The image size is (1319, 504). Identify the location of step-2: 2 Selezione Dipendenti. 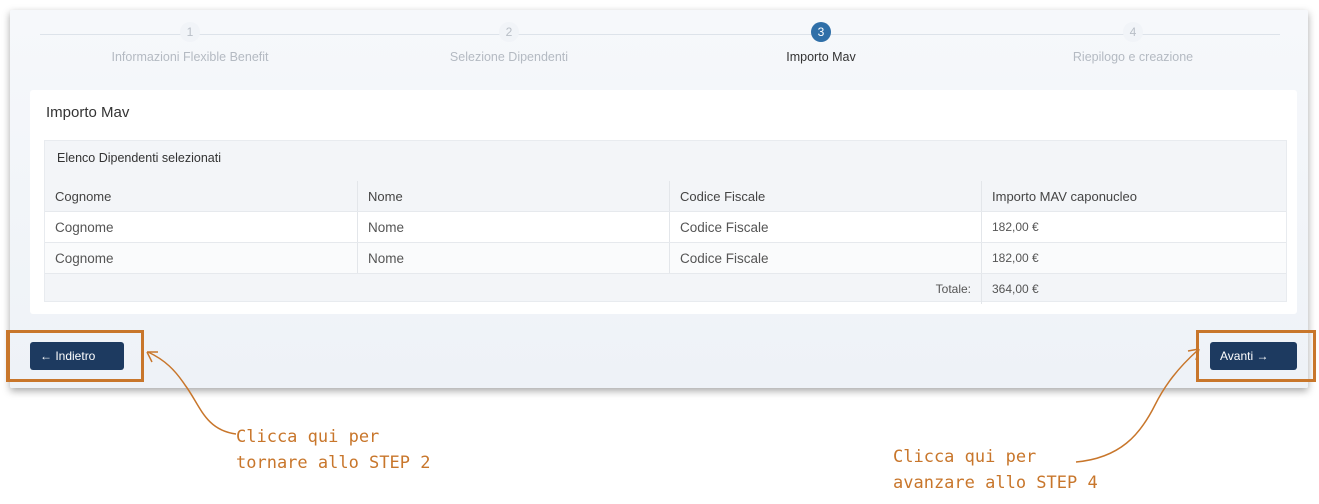
(509, 43).